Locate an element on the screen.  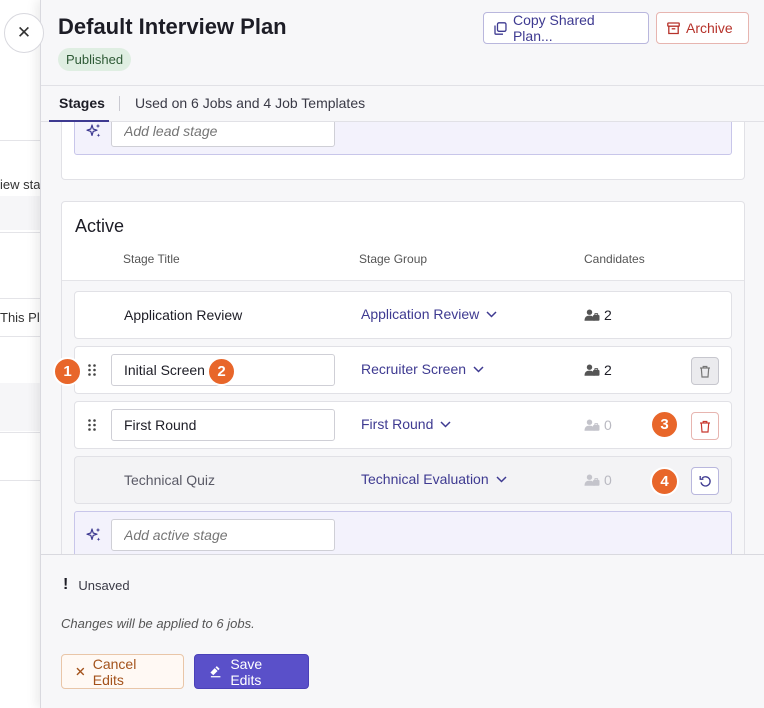
usage-info: Used on 6 Jobs and 4 Job Templates is located at coordinates (250, 103).